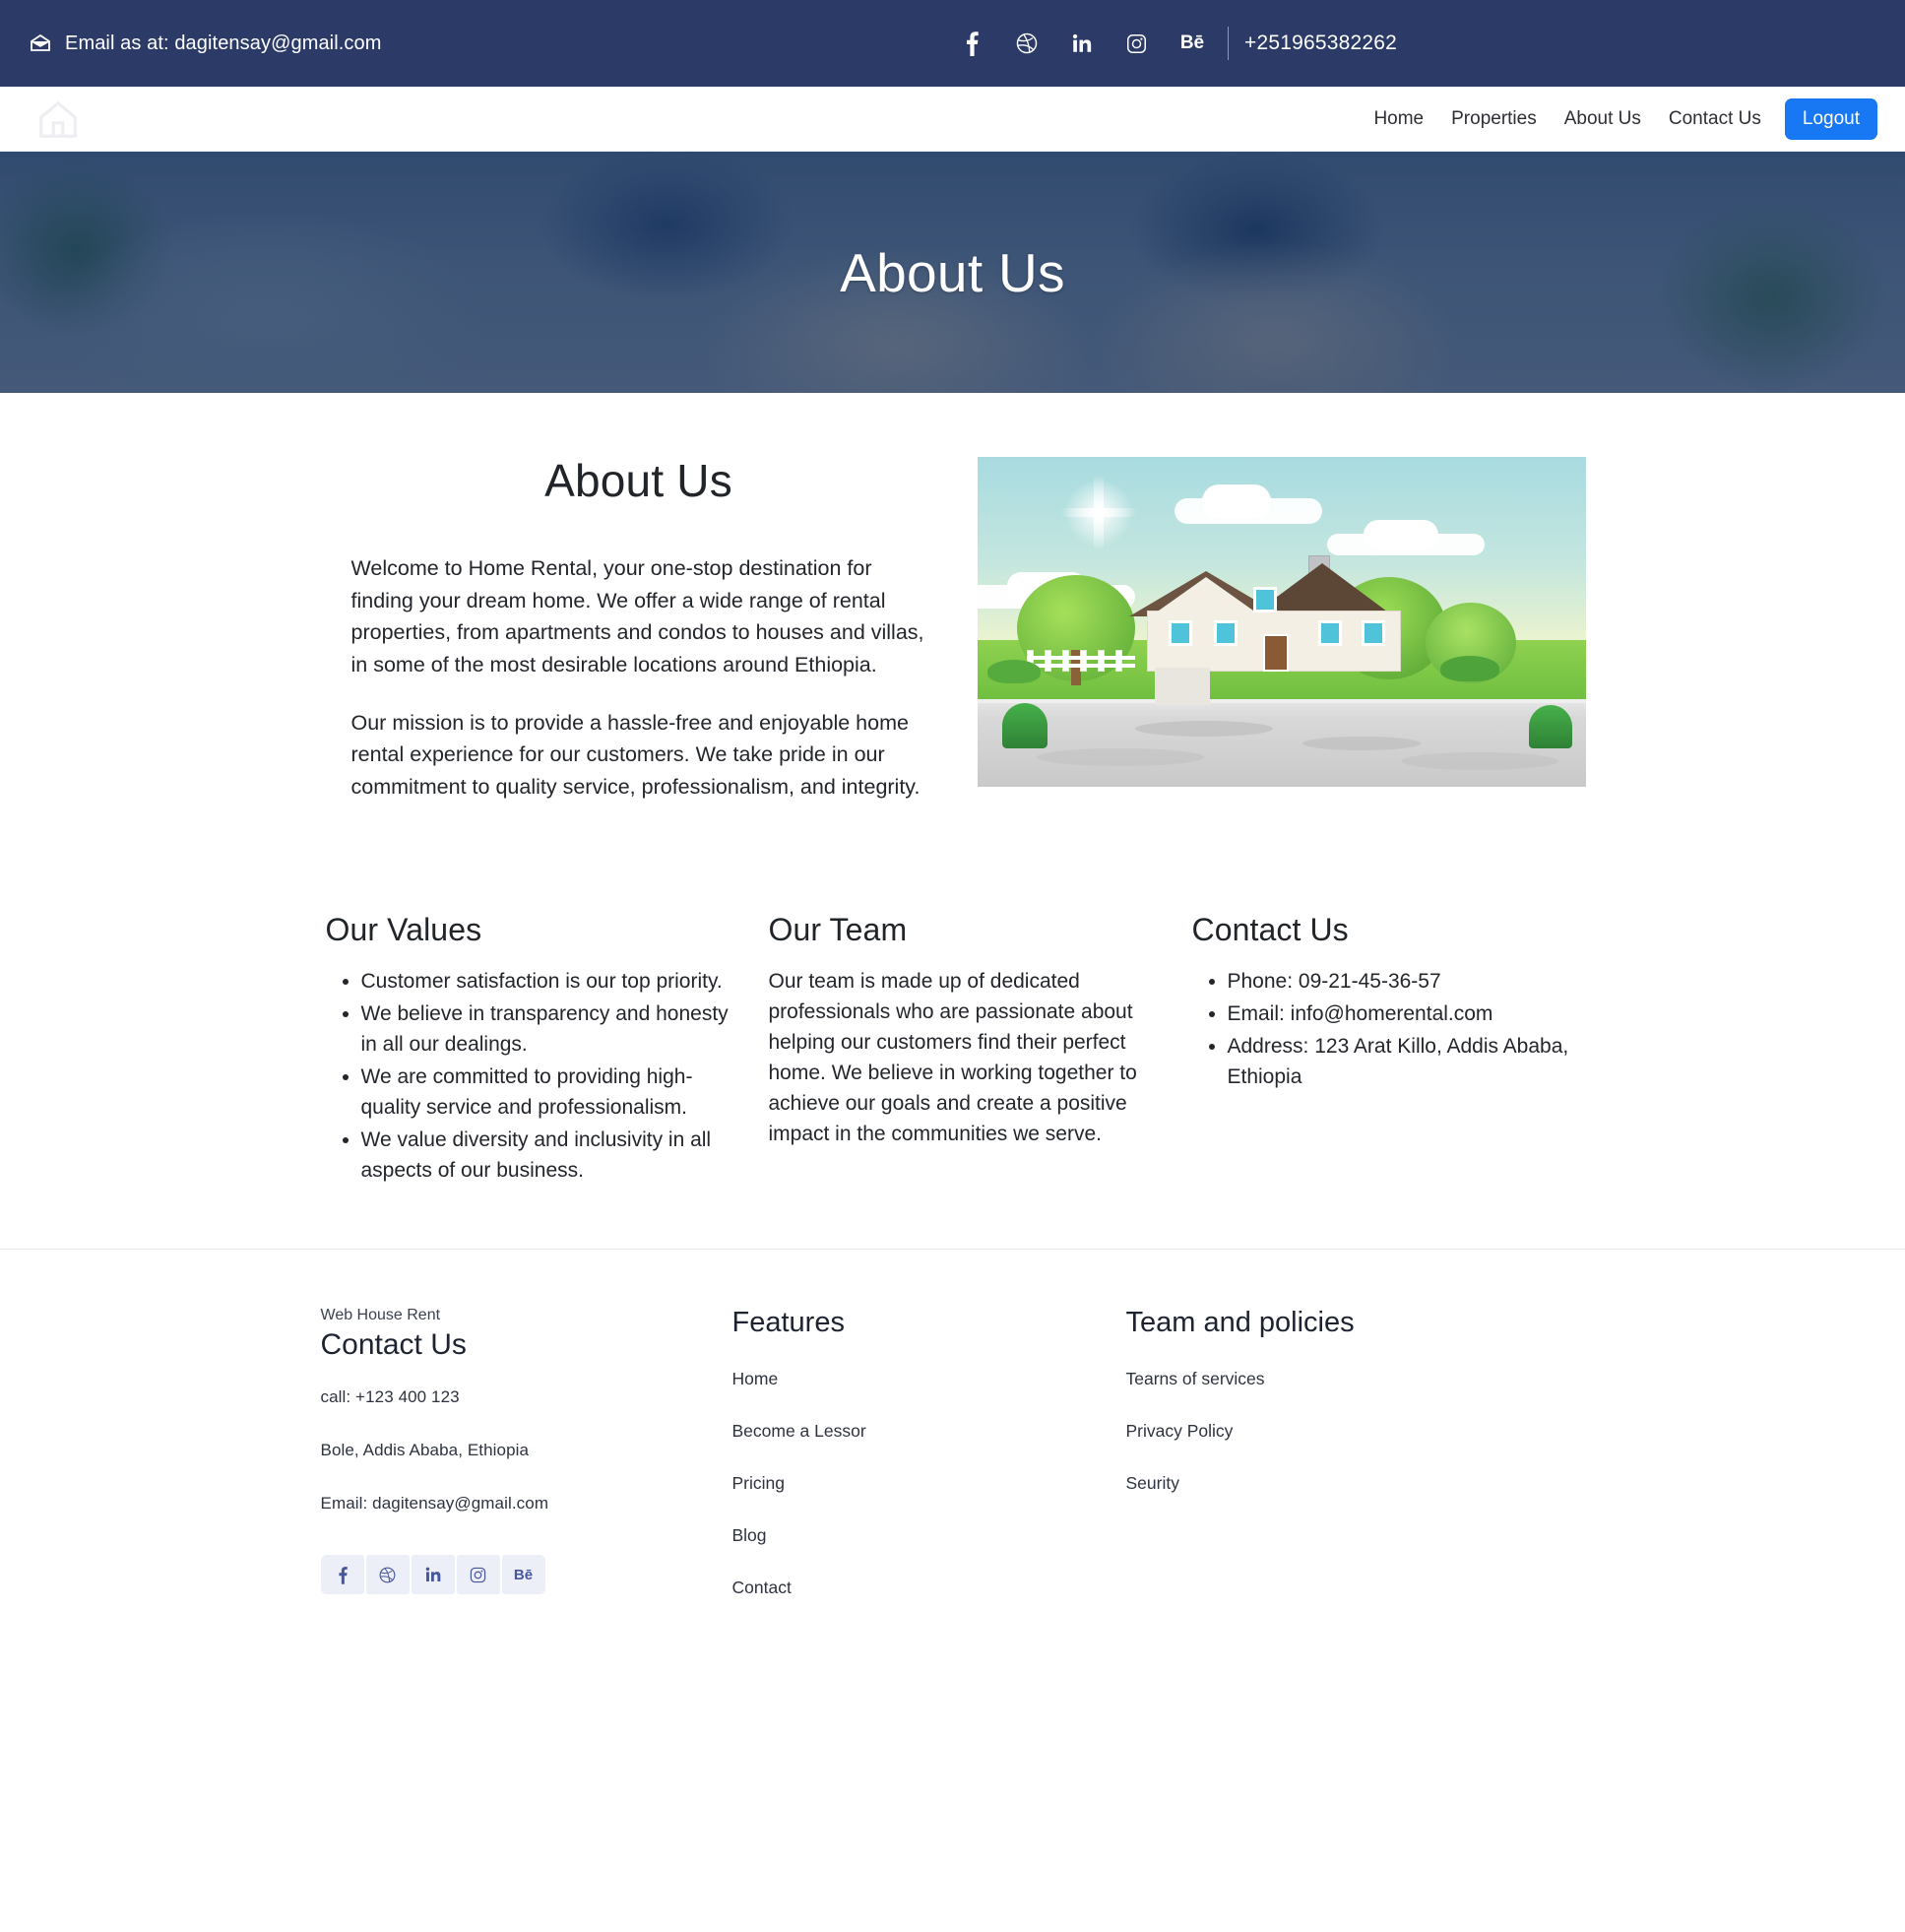 The width and height of the screenshot is (1905, 1932). Describe the element at coordinates (403, 929) in the screenshot. I see `our-values-heading: Our Values` at that location.